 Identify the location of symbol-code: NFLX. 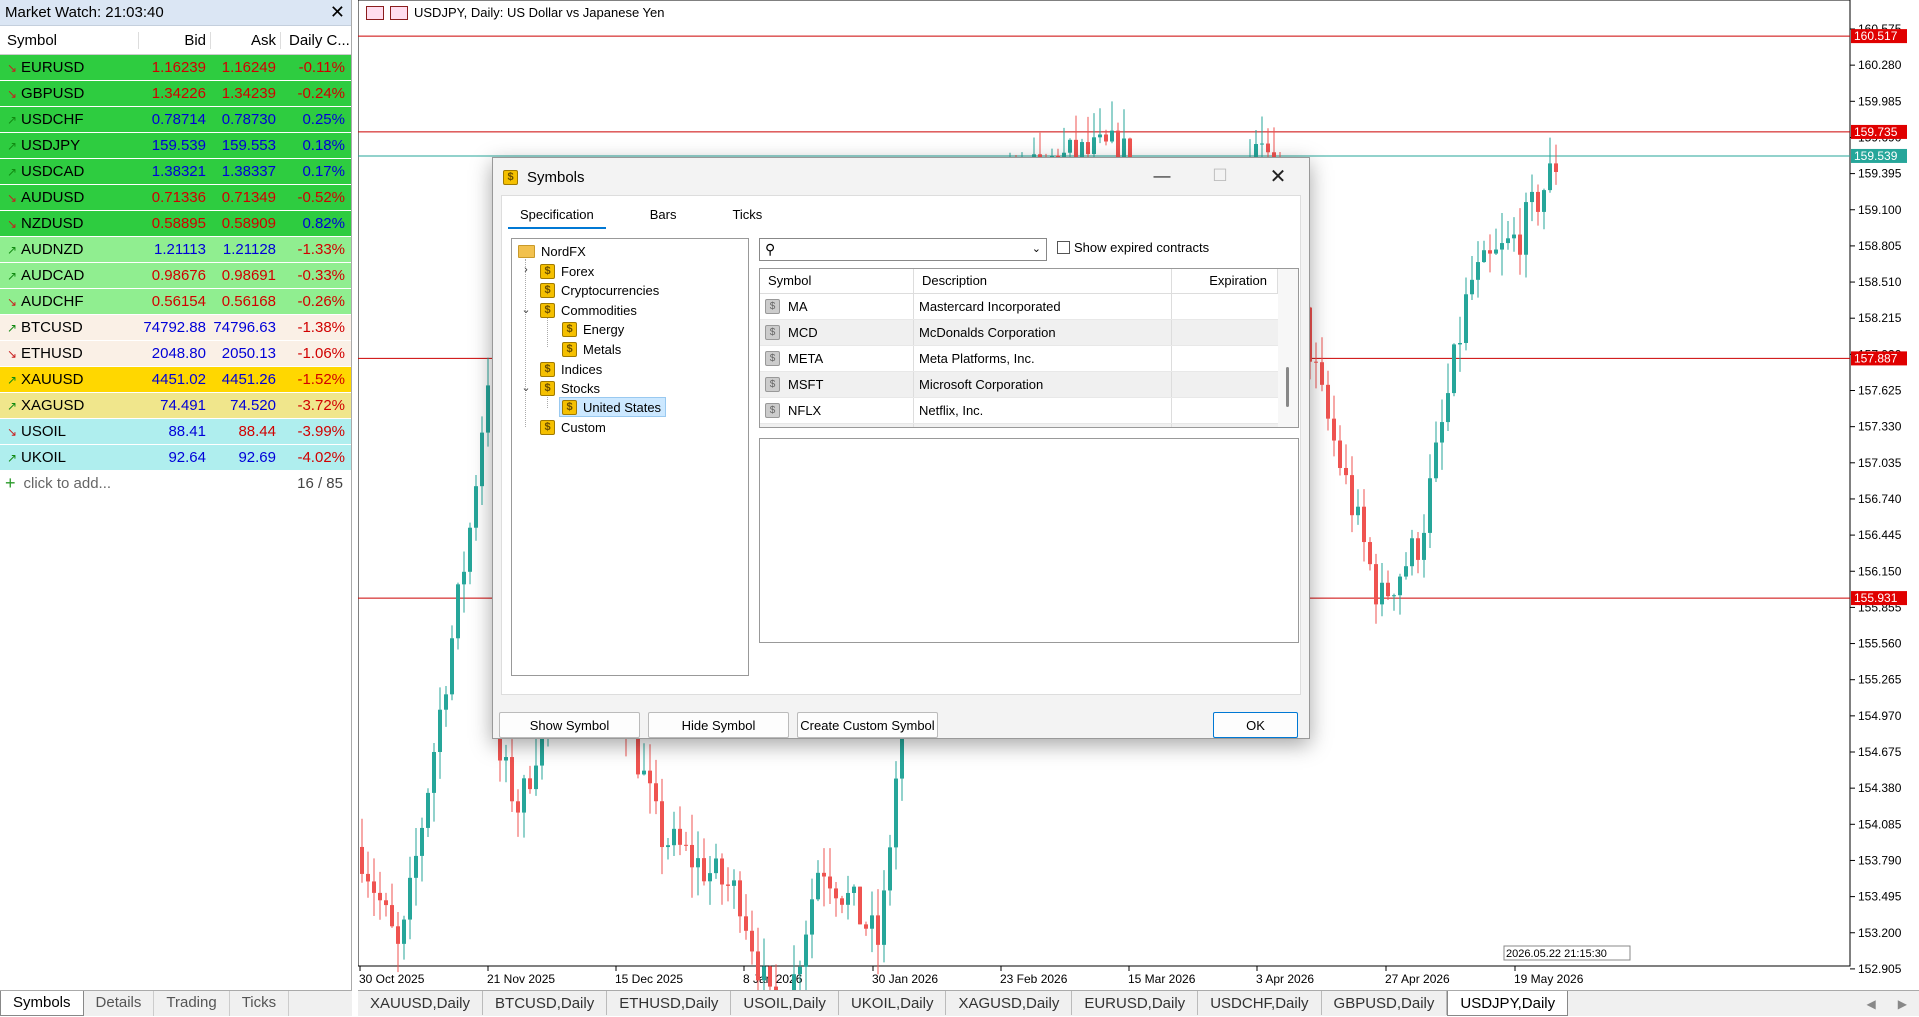
(805, 410).